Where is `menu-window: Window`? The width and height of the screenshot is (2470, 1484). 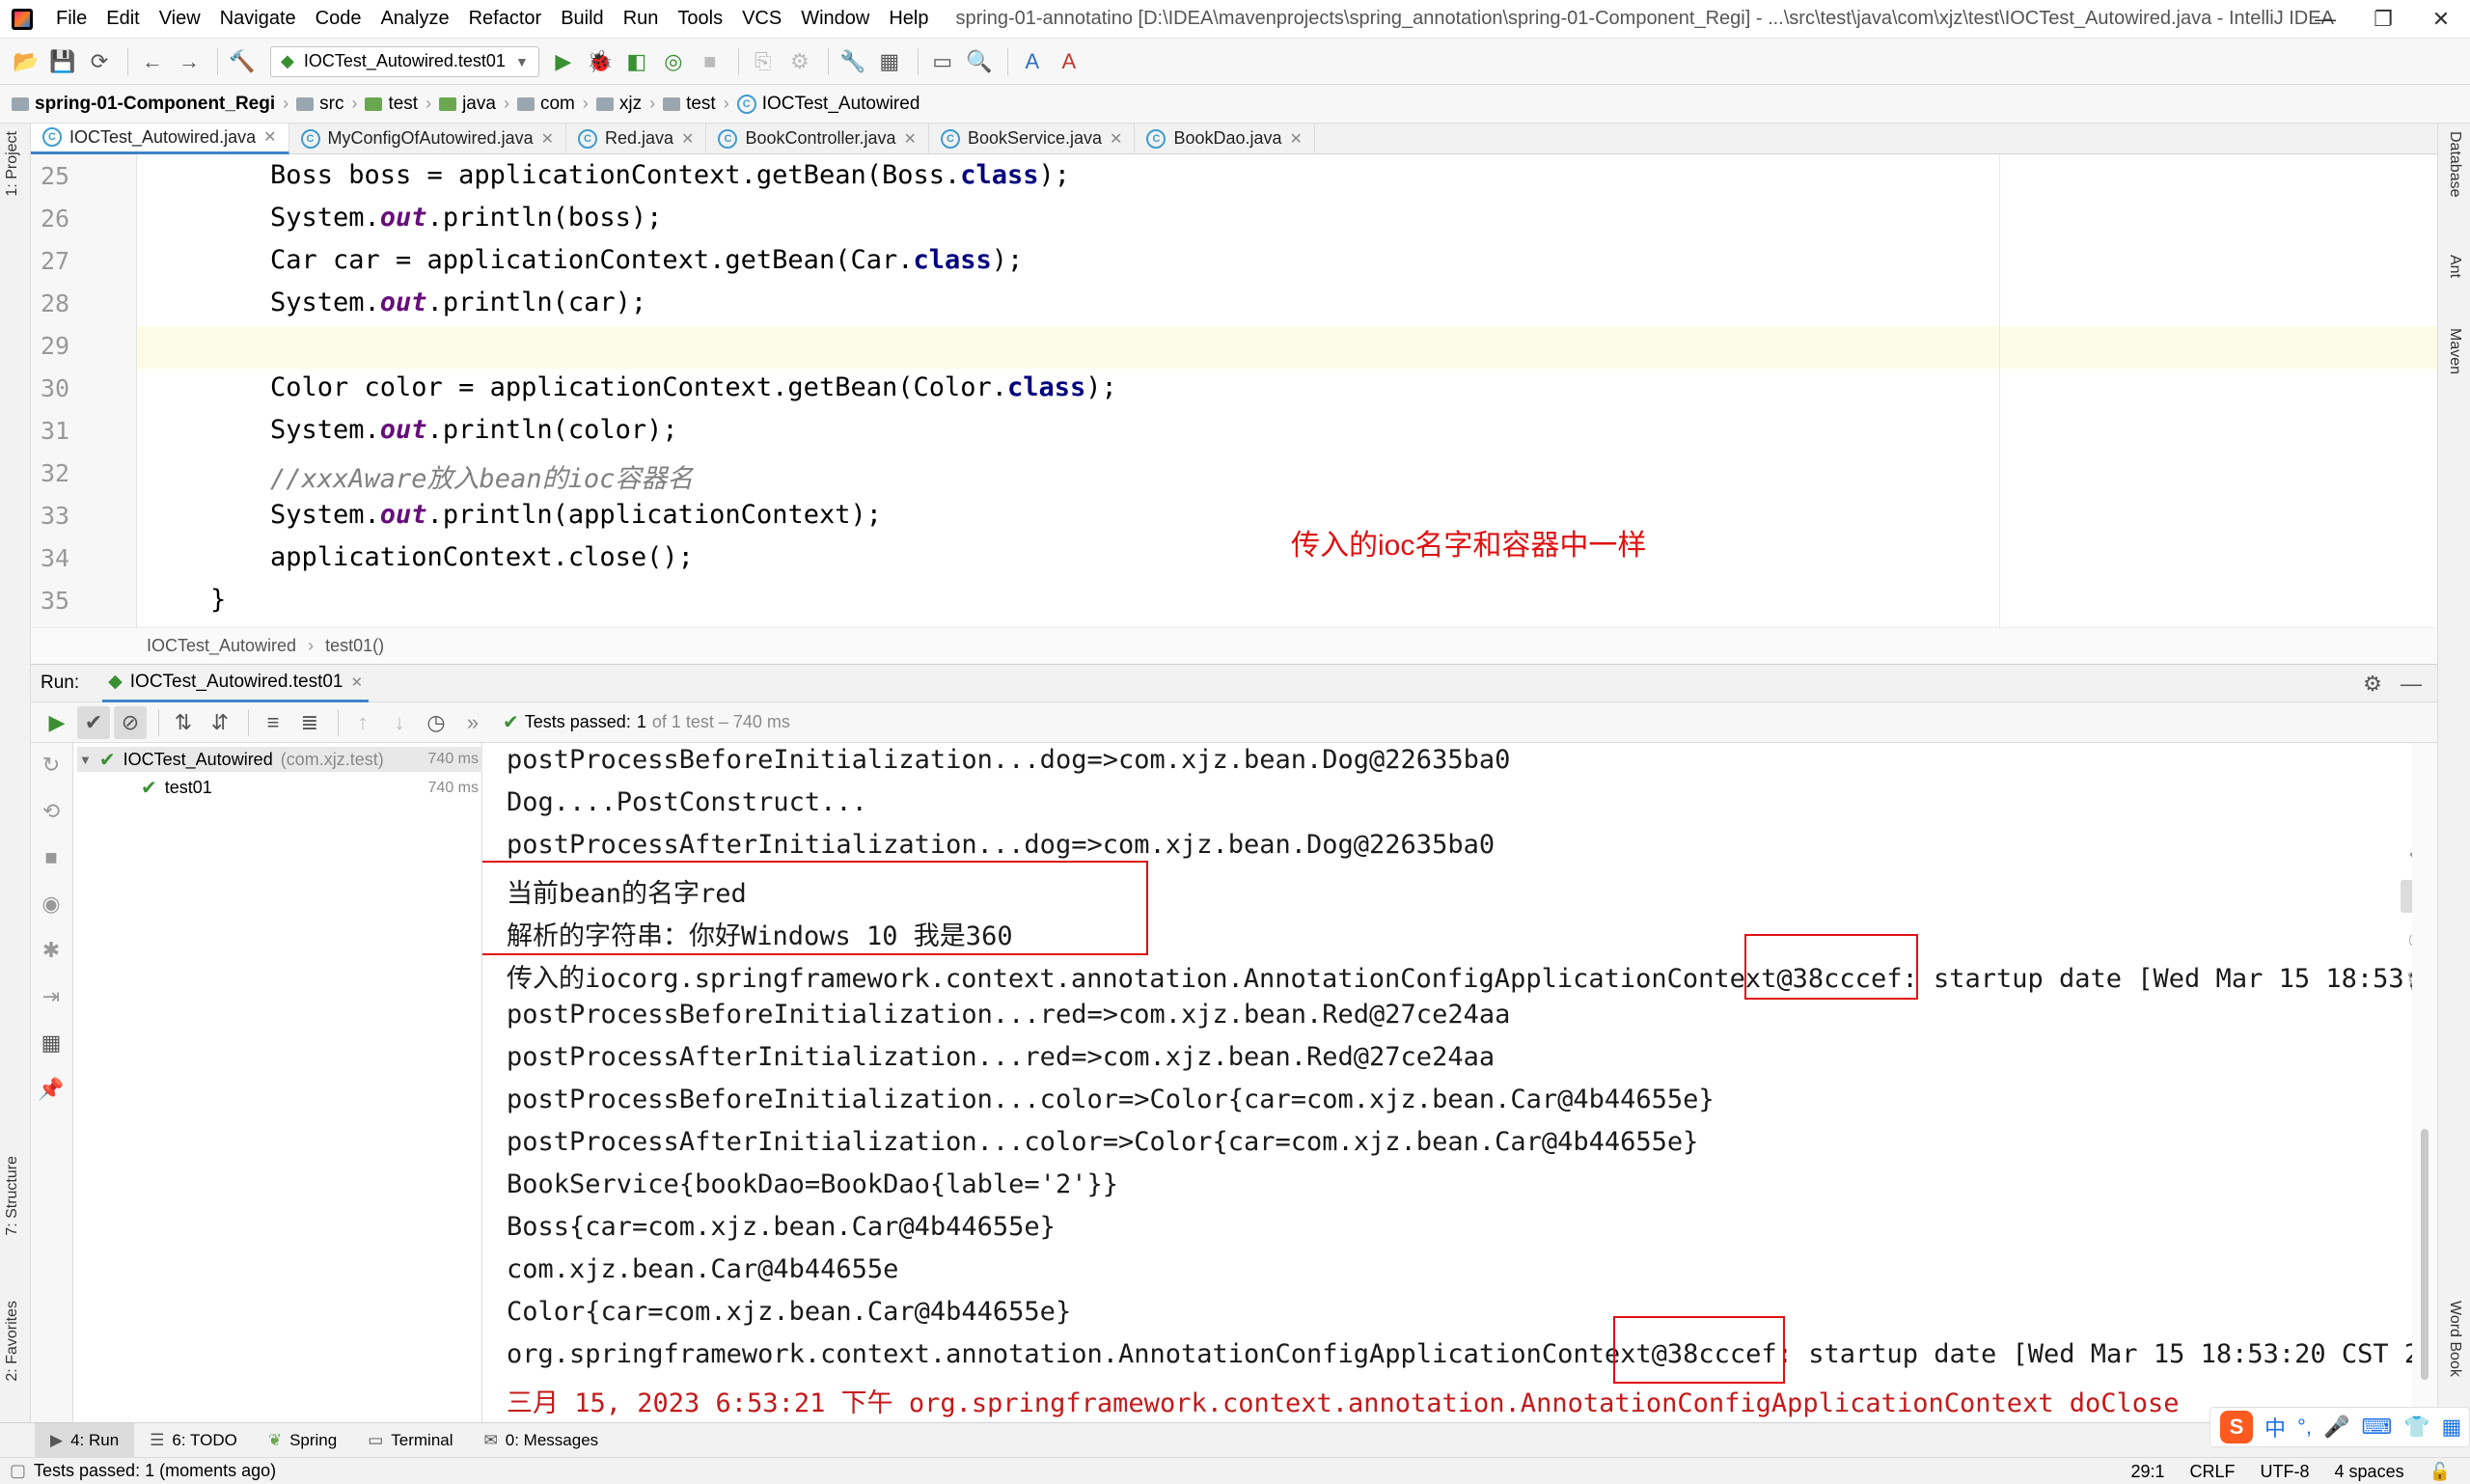 menu-window: Window is located at coordinates (835, 19).